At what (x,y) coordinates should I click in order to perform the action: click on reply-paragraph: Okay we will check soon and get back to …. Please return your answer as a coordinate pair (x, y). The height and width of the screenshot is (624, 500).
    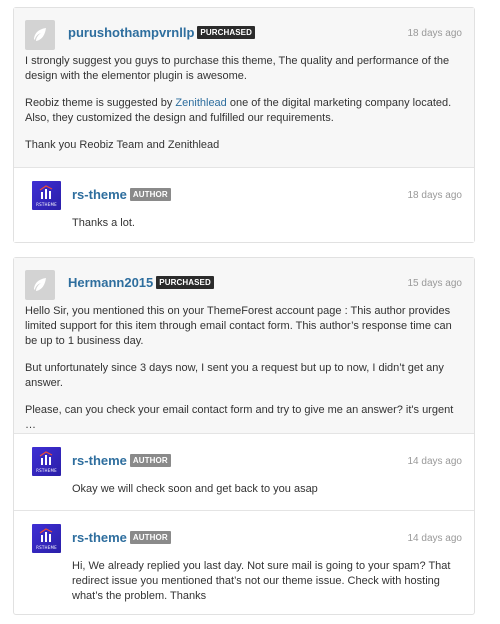
    Looking at the image, I should click on (195, 489).